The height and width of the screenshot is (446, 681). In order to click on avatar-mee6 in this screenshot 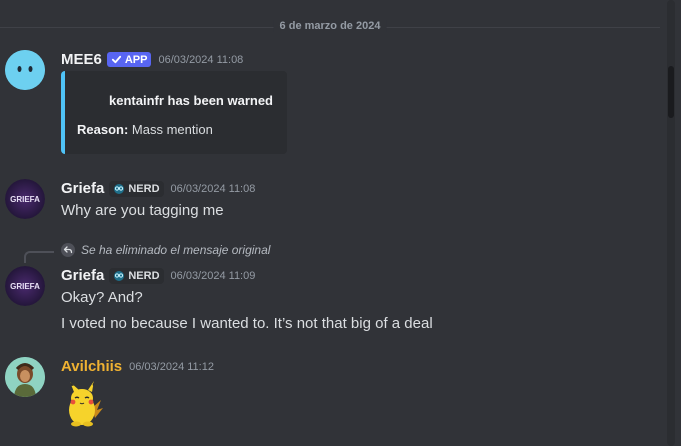, I will do `click(25, 70)`.